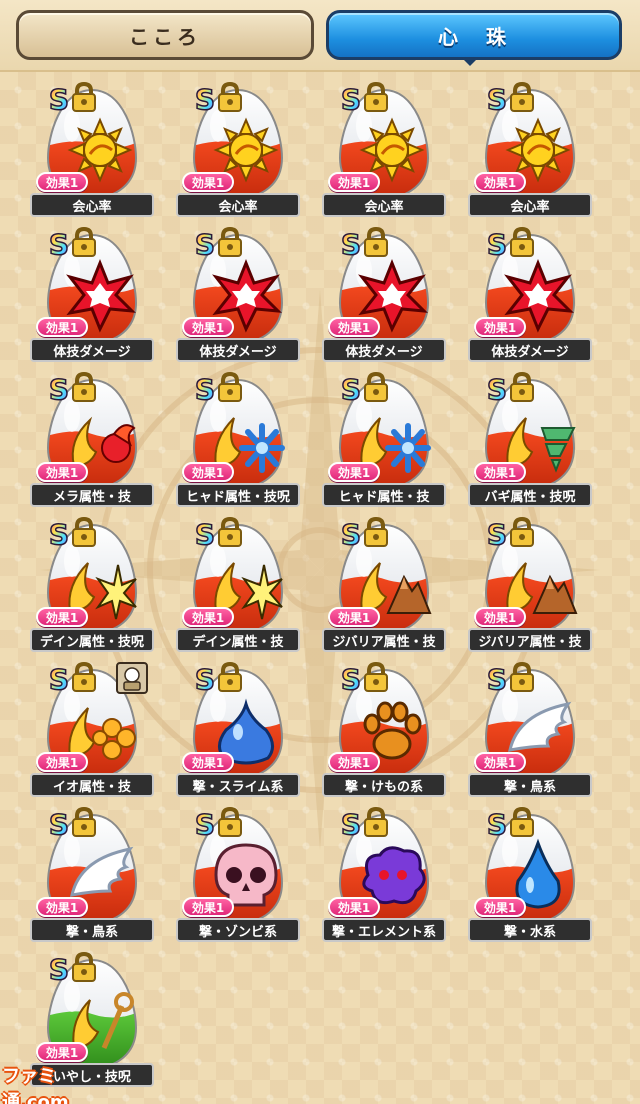  Describe the element at coordinates (247, 440) in the screenshot. I see `kokoro-orb-card: S 効果1 ヒャド属性・技呪` at that location.